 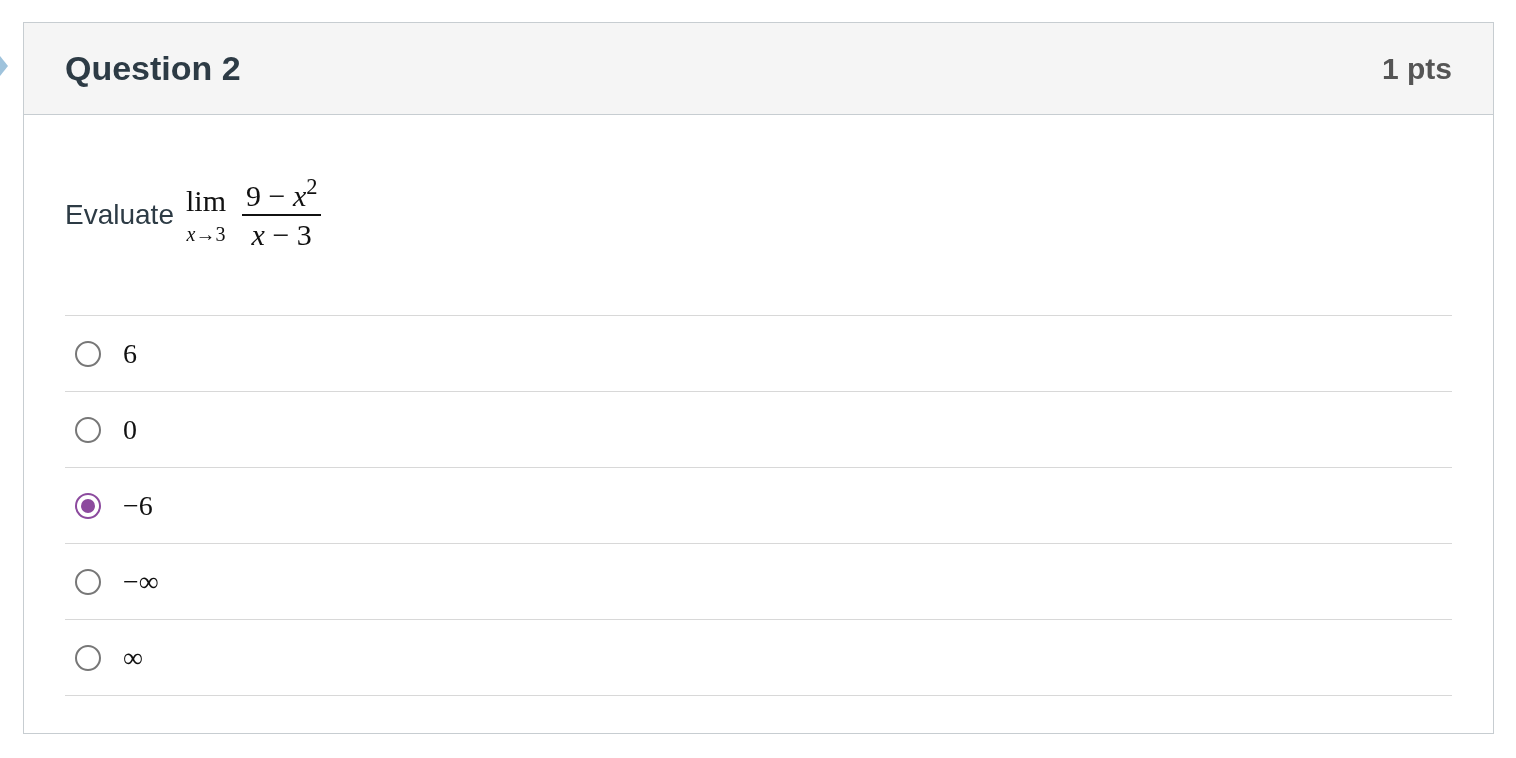 What do you see at coordinates (1416, 69) in the screenshot?
I see `question-points: 1 pts` at bounding box center [1416, 69].